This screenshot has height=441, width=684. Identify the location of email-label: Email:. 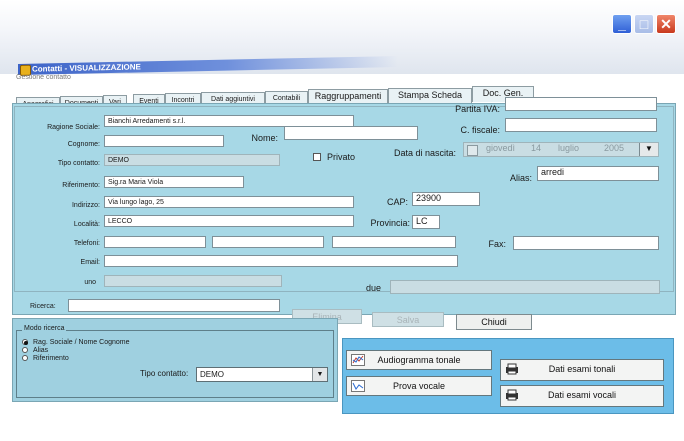
(90, 262).